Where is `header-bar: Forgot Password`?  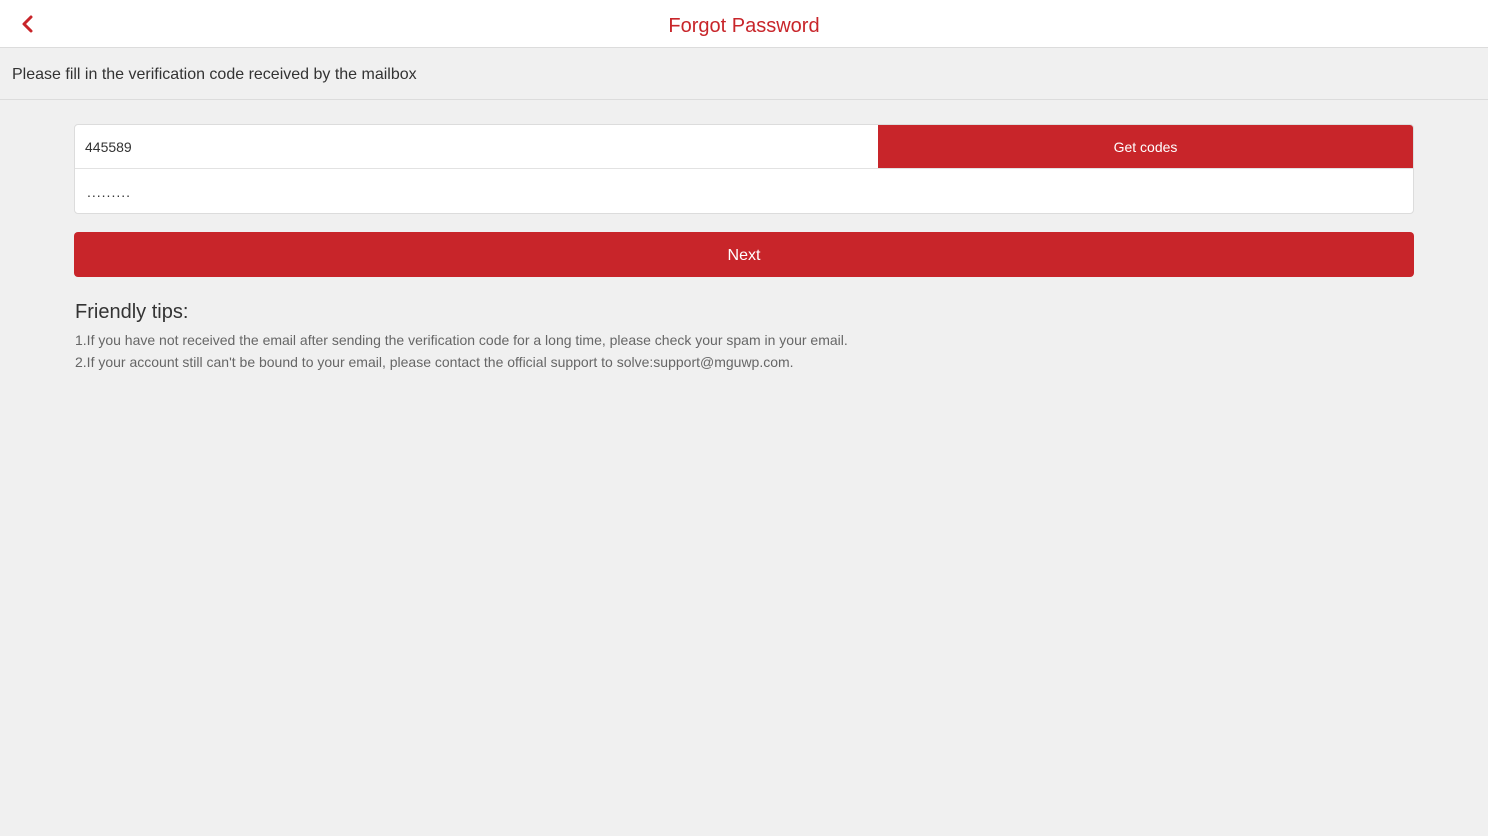 header-bar: Forgot Password is located at coordinates (744, 24).